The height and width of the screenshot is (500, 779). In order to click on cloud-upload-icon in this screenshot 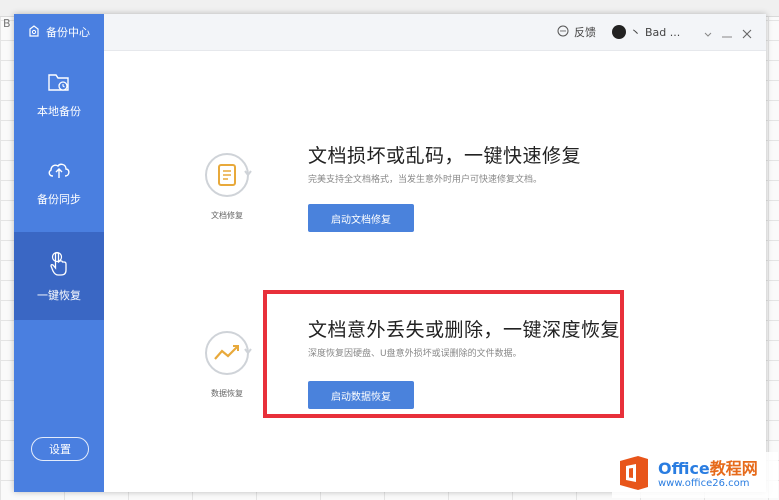, I will do `click(59, 174)`.